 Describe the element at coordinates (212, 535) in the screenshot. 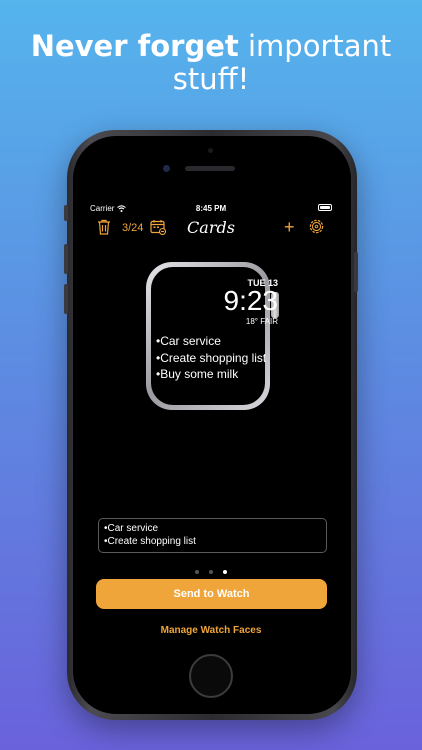

I see `card-text-field: •Car service •Create shopping list` at that location.